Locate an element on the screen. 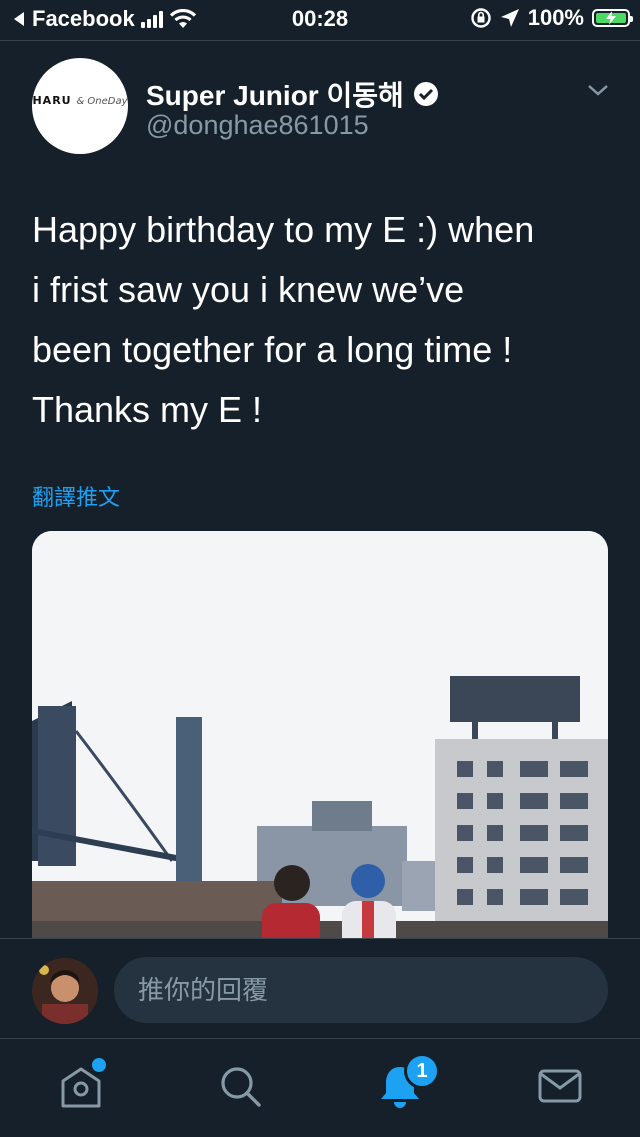 The width and height of the screenshot is (640, 1137). search-icon is located at coordinates (240, 1086).